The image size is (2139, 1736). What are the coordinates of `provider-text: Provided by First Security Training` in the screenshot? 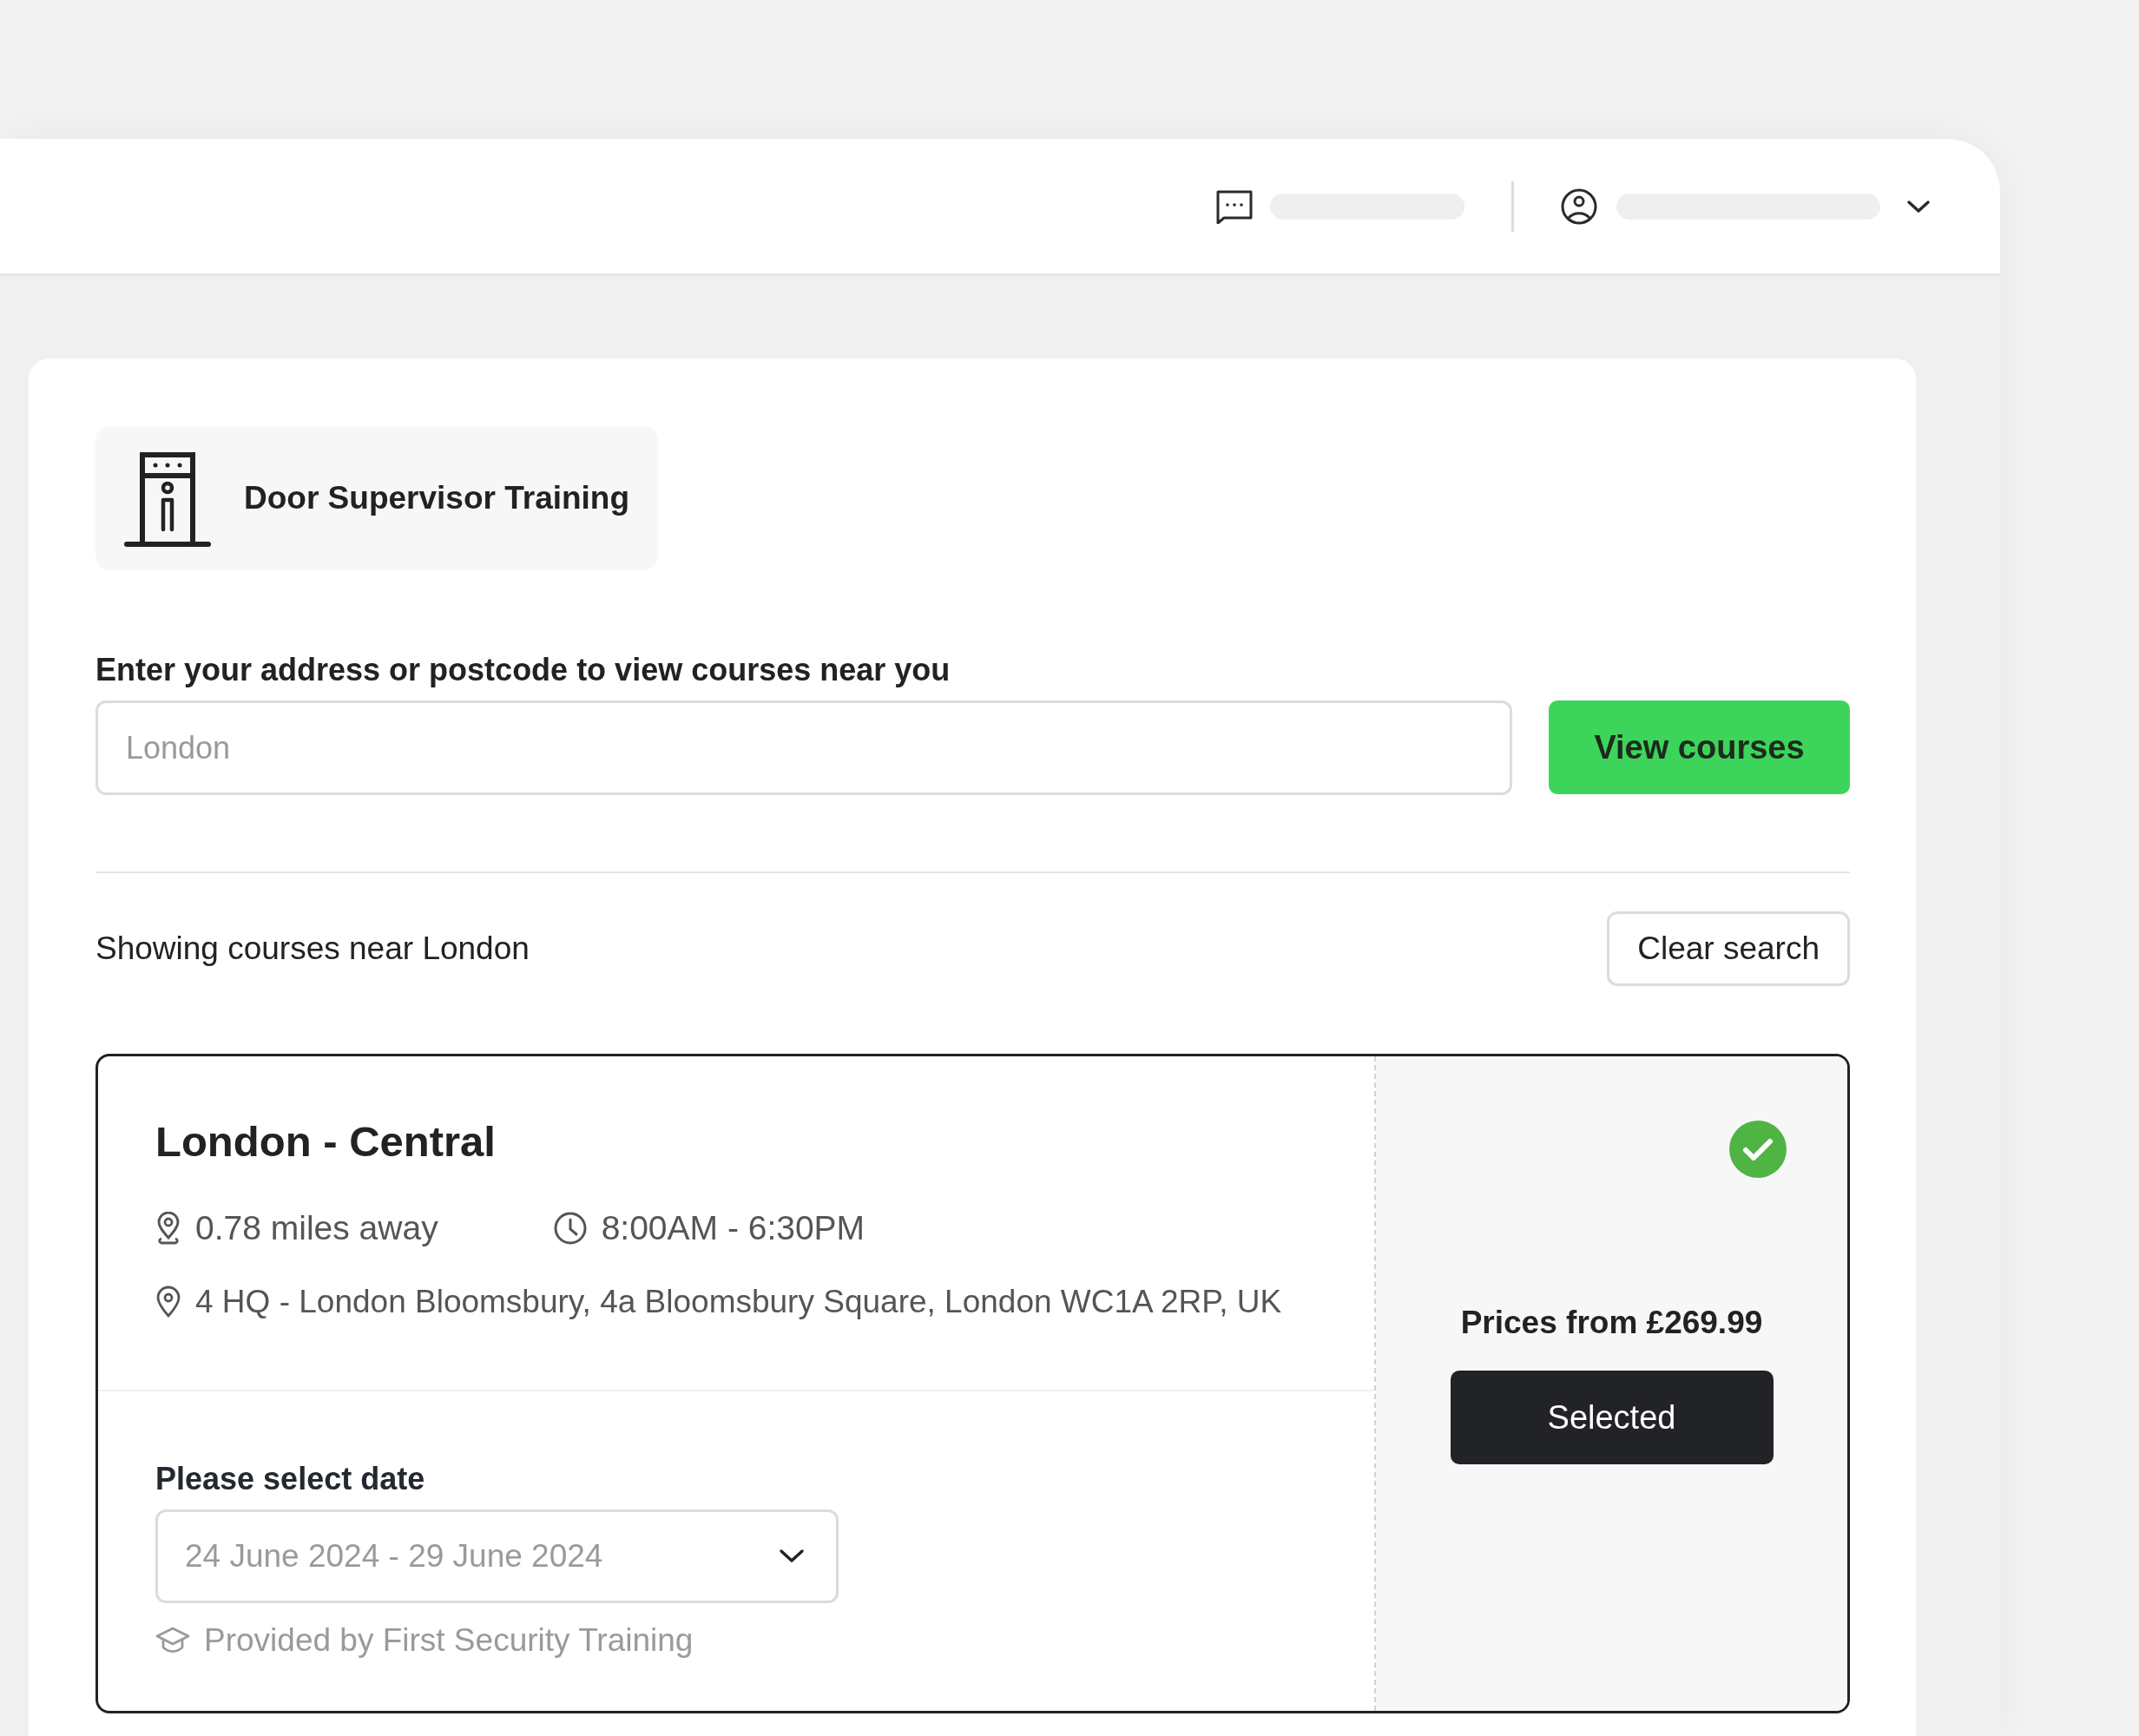 It's located at (449, 1640).